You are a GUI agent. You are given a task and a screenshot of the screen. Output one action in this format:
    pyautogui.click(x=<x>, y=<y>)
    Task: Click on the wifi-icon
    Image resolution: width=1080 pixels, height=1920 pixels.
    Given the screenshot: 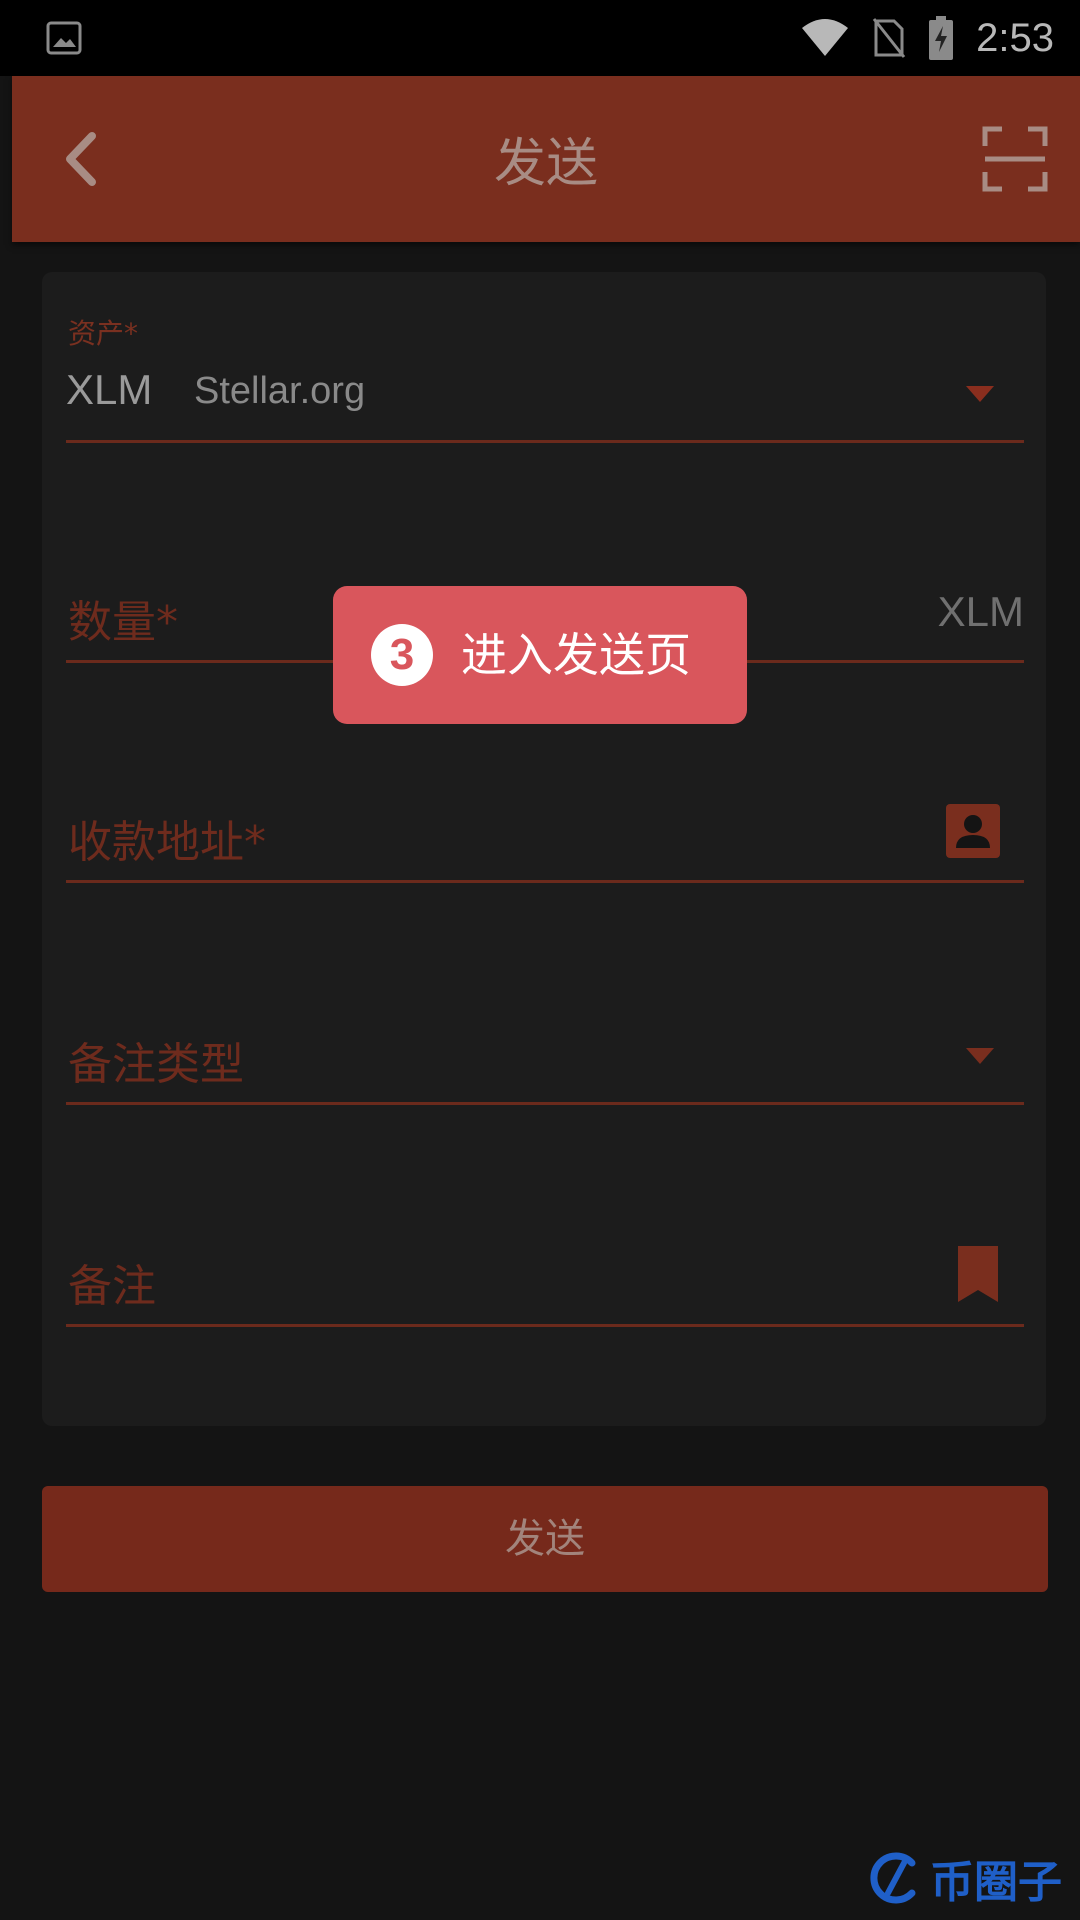 What is the action you would take?
    pyautogui.click(x=825, y=37)
    